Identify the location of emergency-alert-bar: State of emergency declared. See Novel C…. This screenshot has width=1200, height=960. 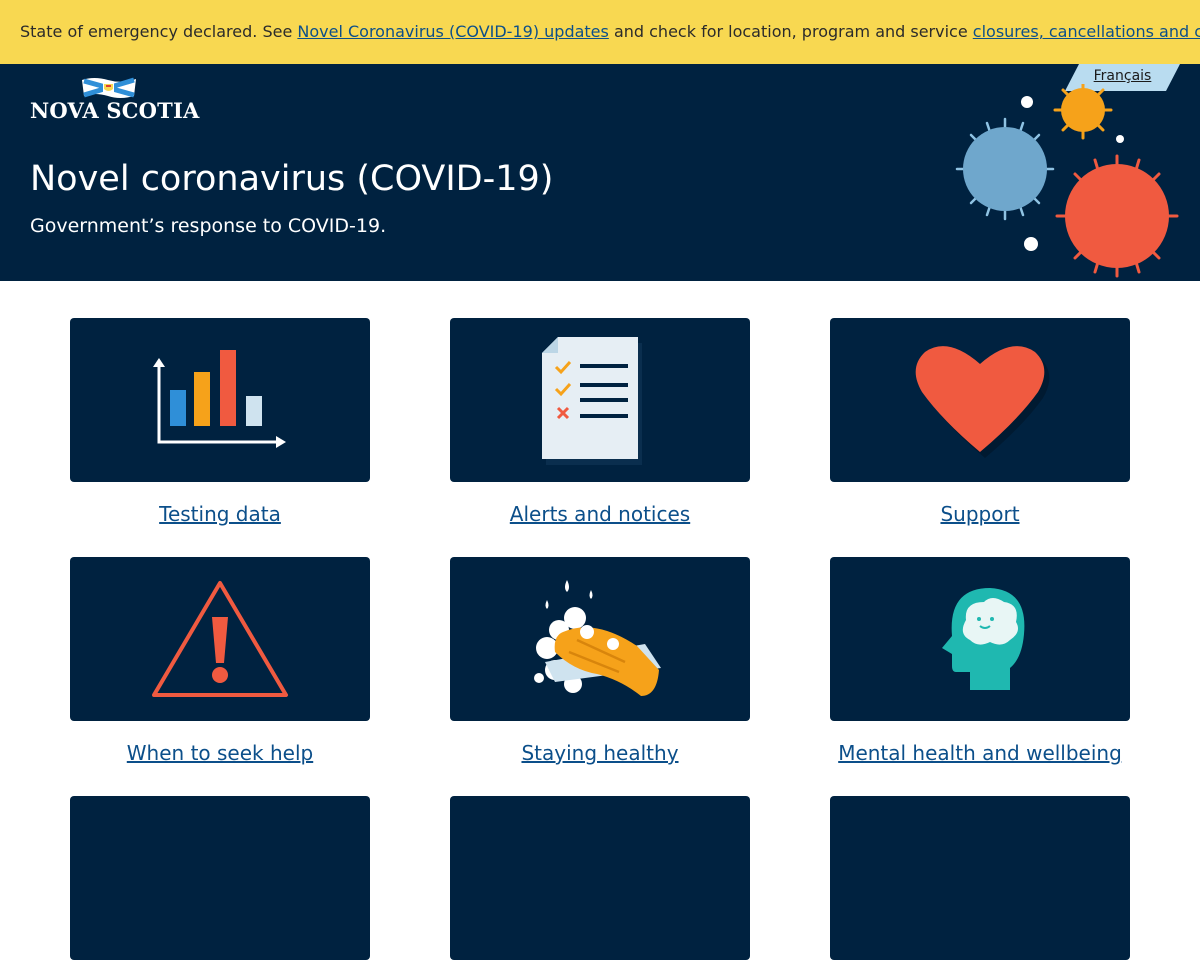
(600, 32).